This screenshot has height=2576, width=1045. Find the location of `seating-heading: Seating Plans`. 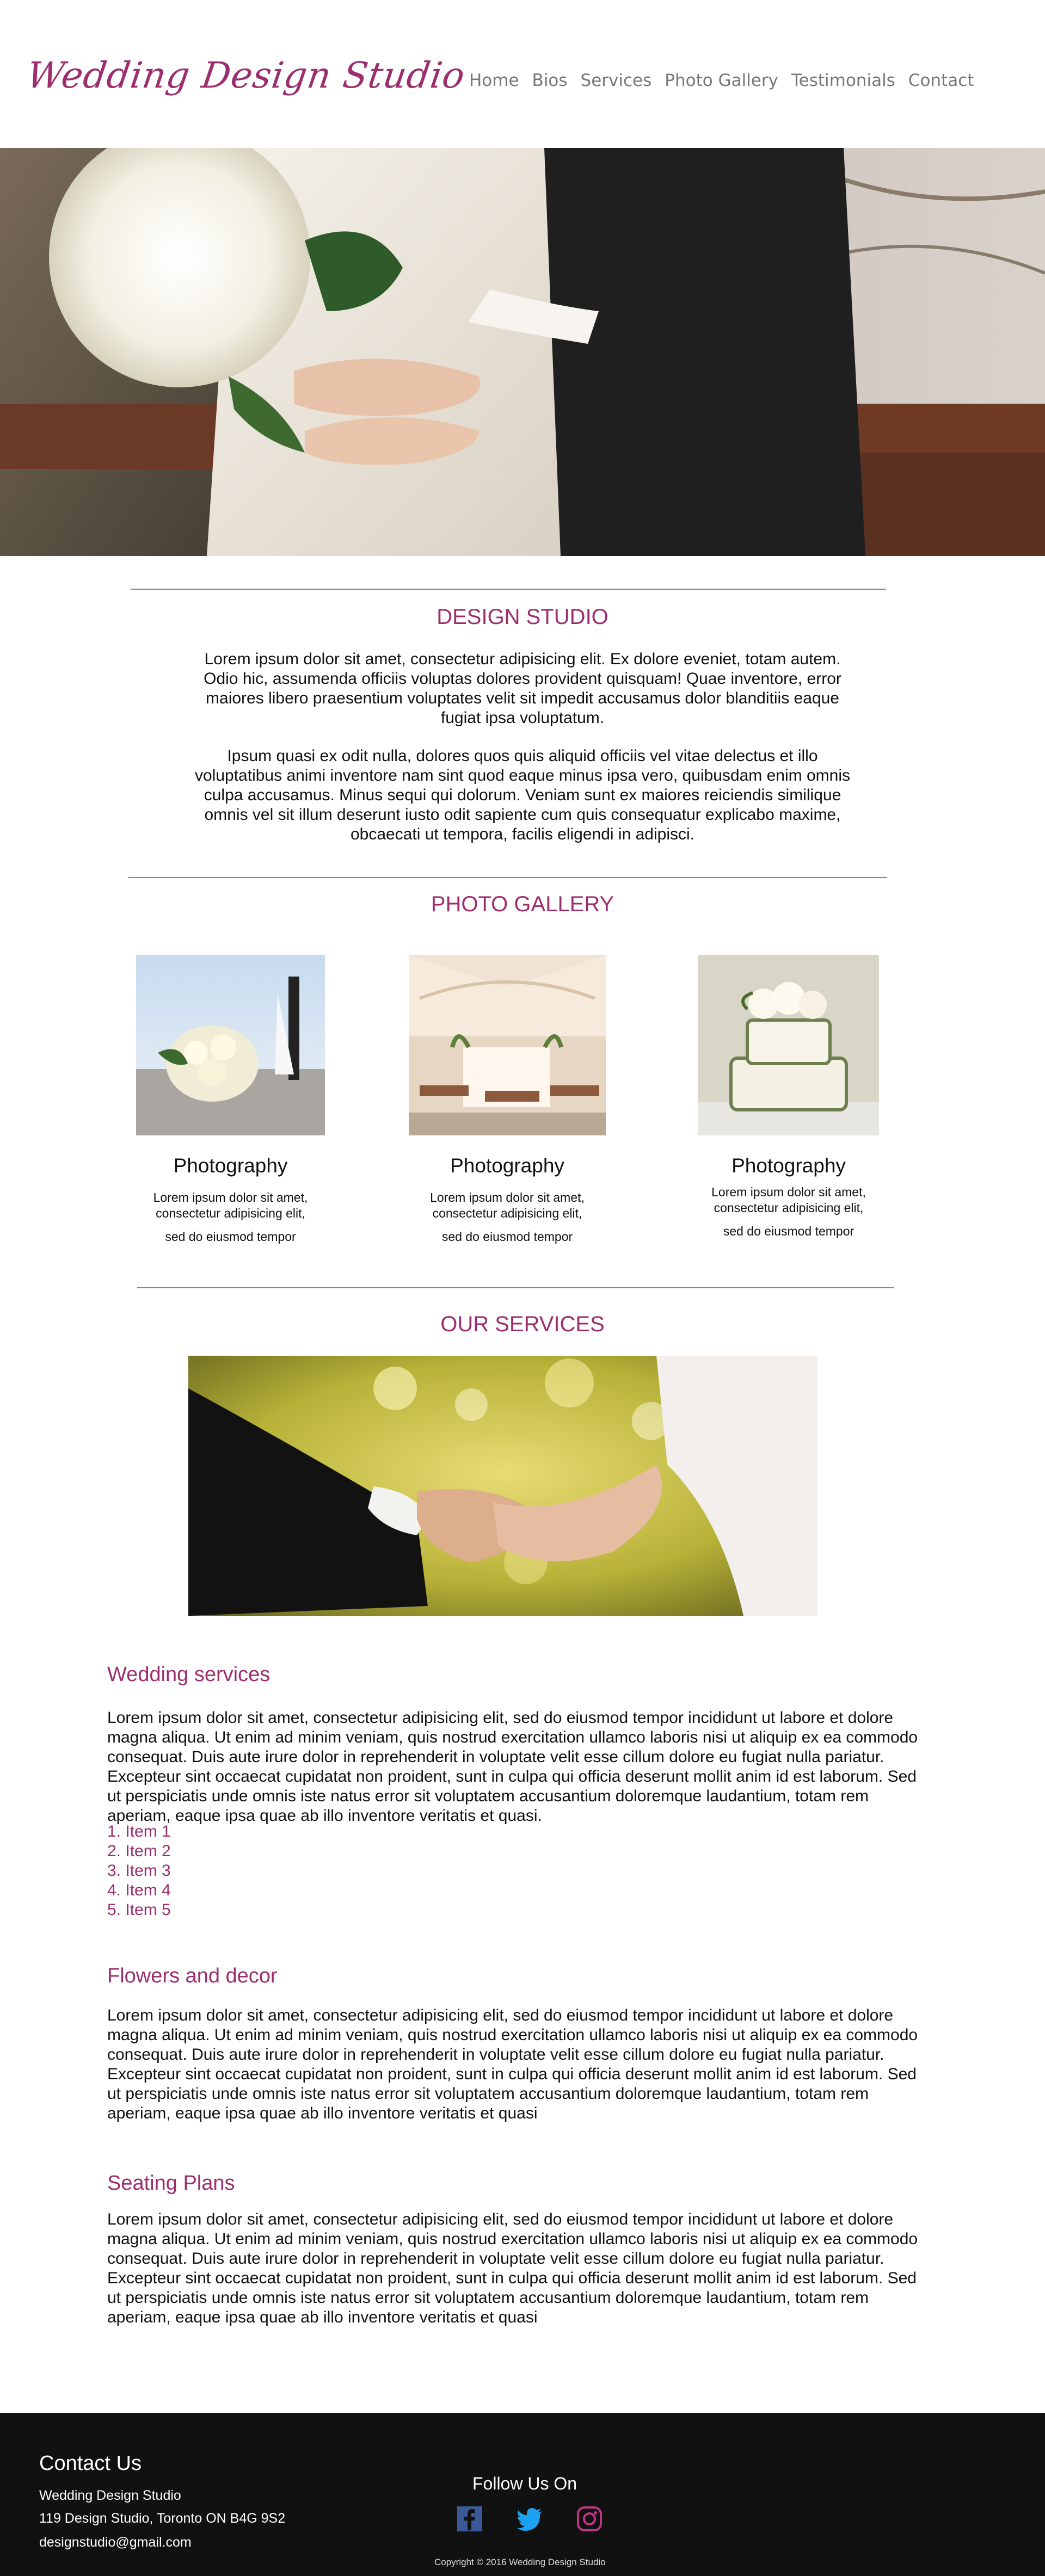

seating-heading: Seating Plans is located at coordinates (171, 2184).